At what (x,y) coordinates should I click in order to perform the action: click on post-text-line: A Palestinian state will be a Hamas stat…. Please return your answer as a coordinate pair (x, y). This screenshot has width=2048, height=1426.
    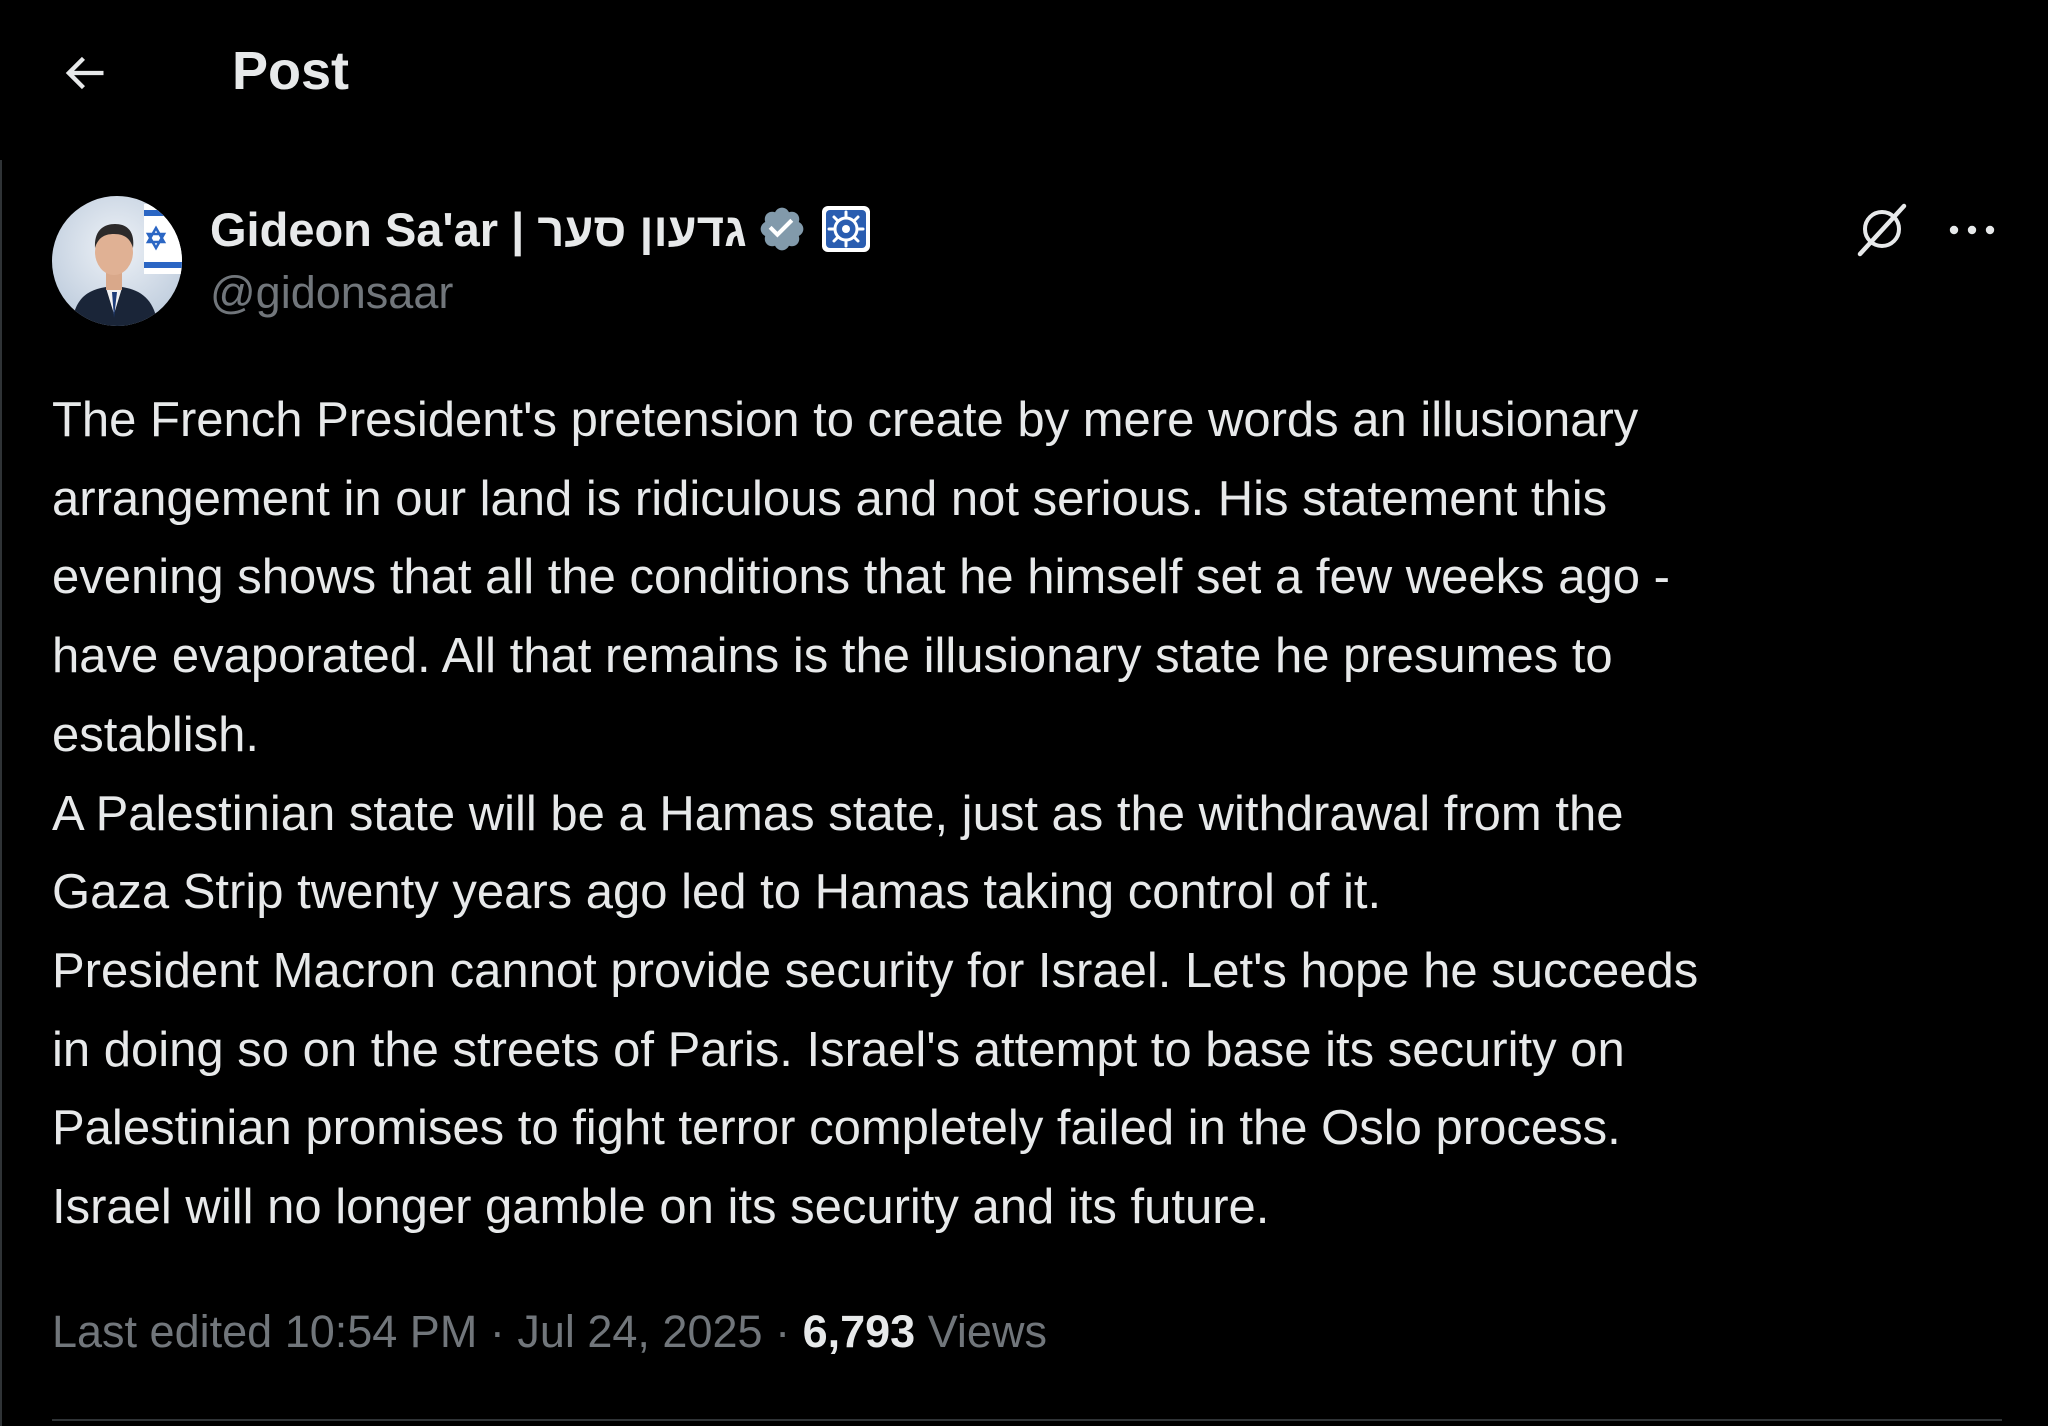
    Looking at the image, I should click on (838, 813).